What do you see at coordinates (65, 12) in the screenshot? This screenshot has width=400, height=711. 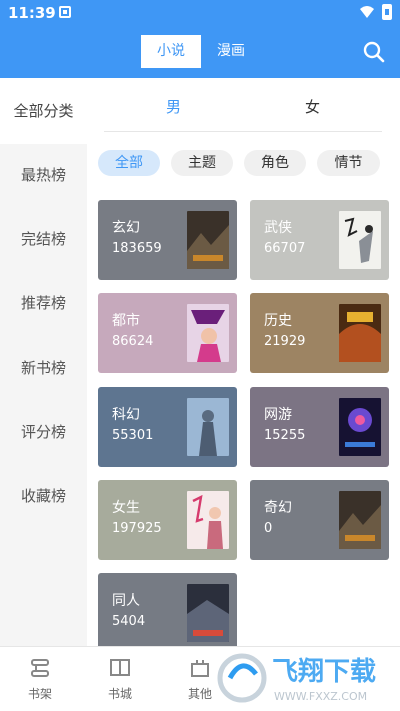 I see `notification-icon` at bounding box center [65, 12].